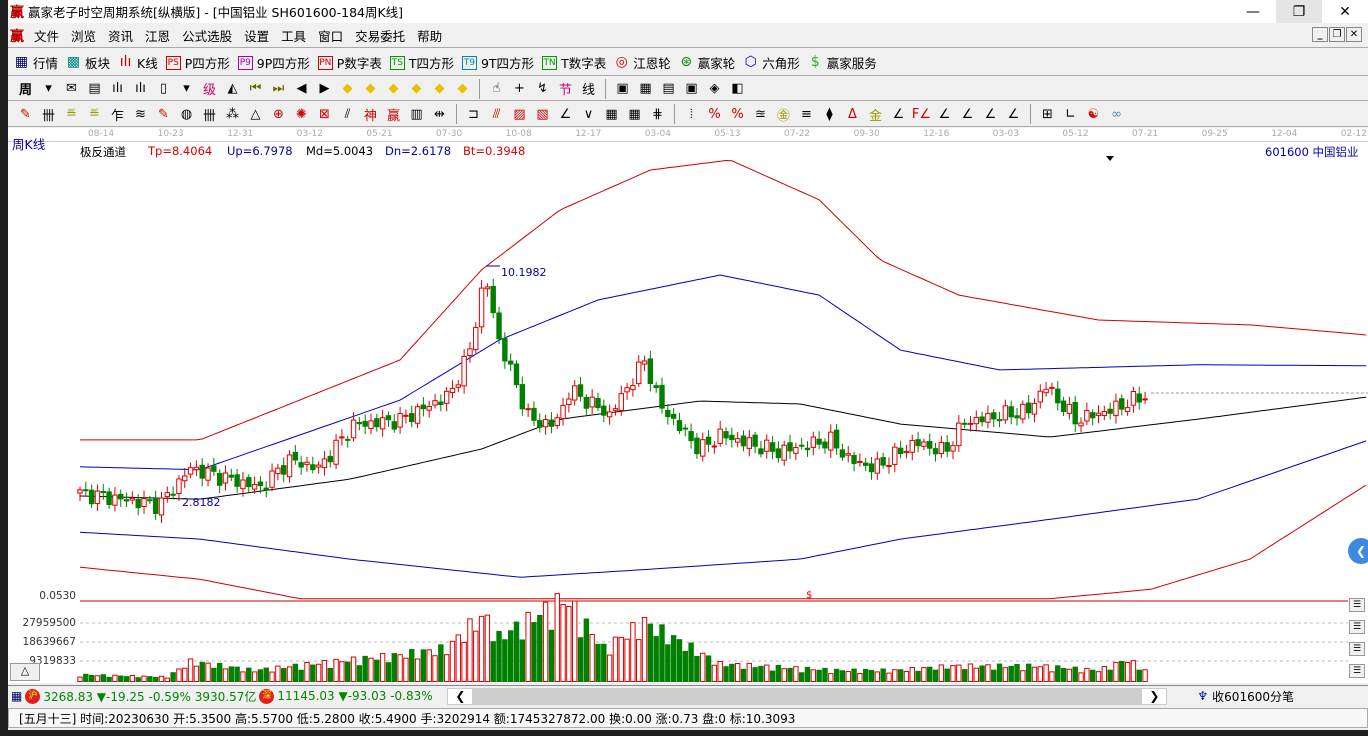 Image resolution: width=1368 pixels, height=736 pixels. What do you see at coordinates (496, 114) in the screenshot?
I see `drawing-tool-icon: ⫻` at bounding box center [496, 114].